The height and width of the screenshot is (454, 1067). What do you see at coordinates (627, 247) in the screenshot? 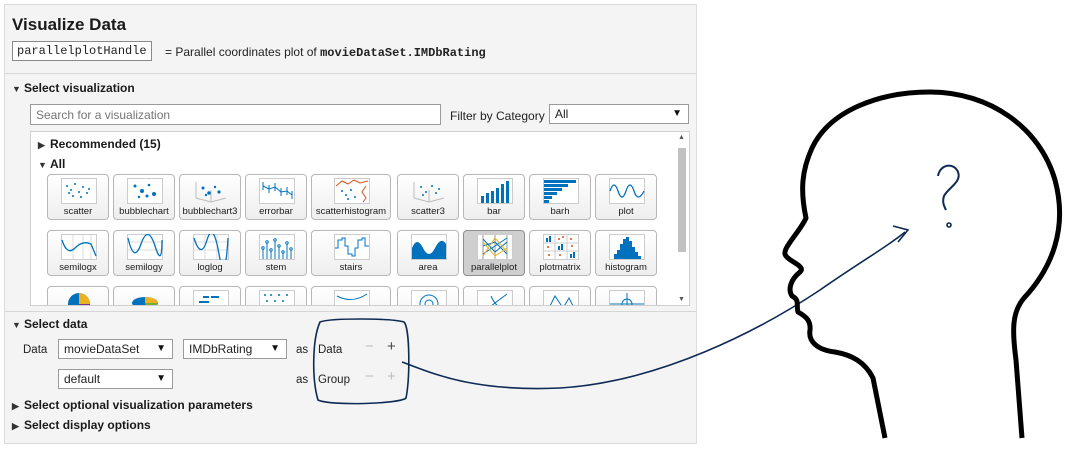
I see `histogram-icon` at bounding box center [627, 247].